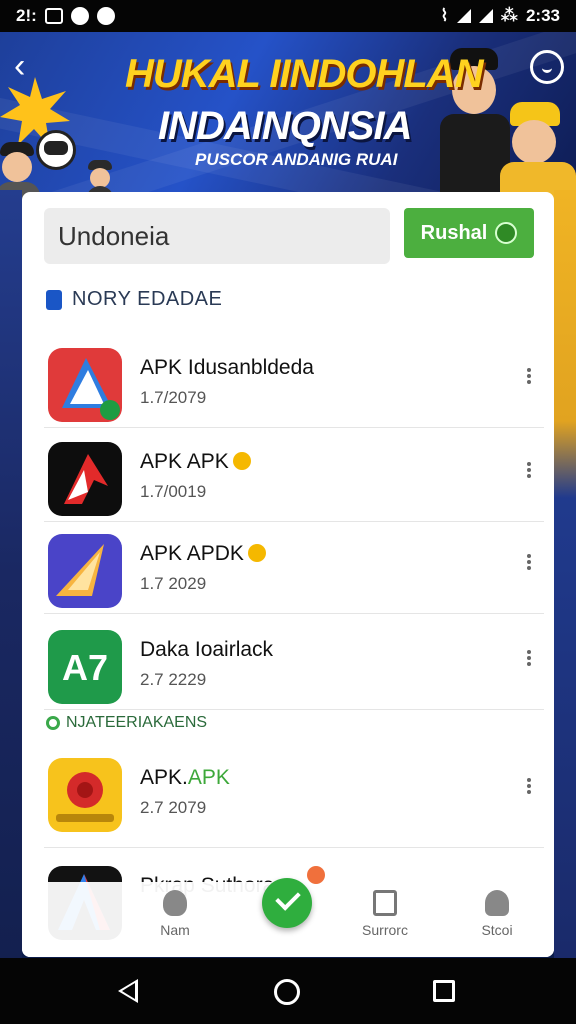 The height and width of the screenshot is (1024, 576). I want to click on section-title: NORY EDADAE, so click(147, 299).